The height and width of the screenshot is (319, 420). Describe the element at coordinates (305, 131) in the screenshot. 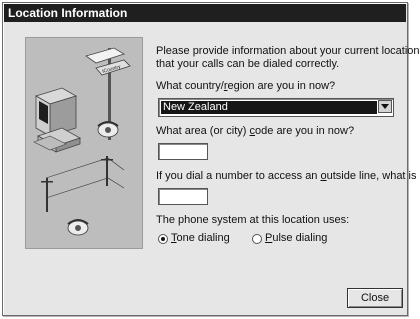

I see `area-label-post: ode are you in now?` at that location.